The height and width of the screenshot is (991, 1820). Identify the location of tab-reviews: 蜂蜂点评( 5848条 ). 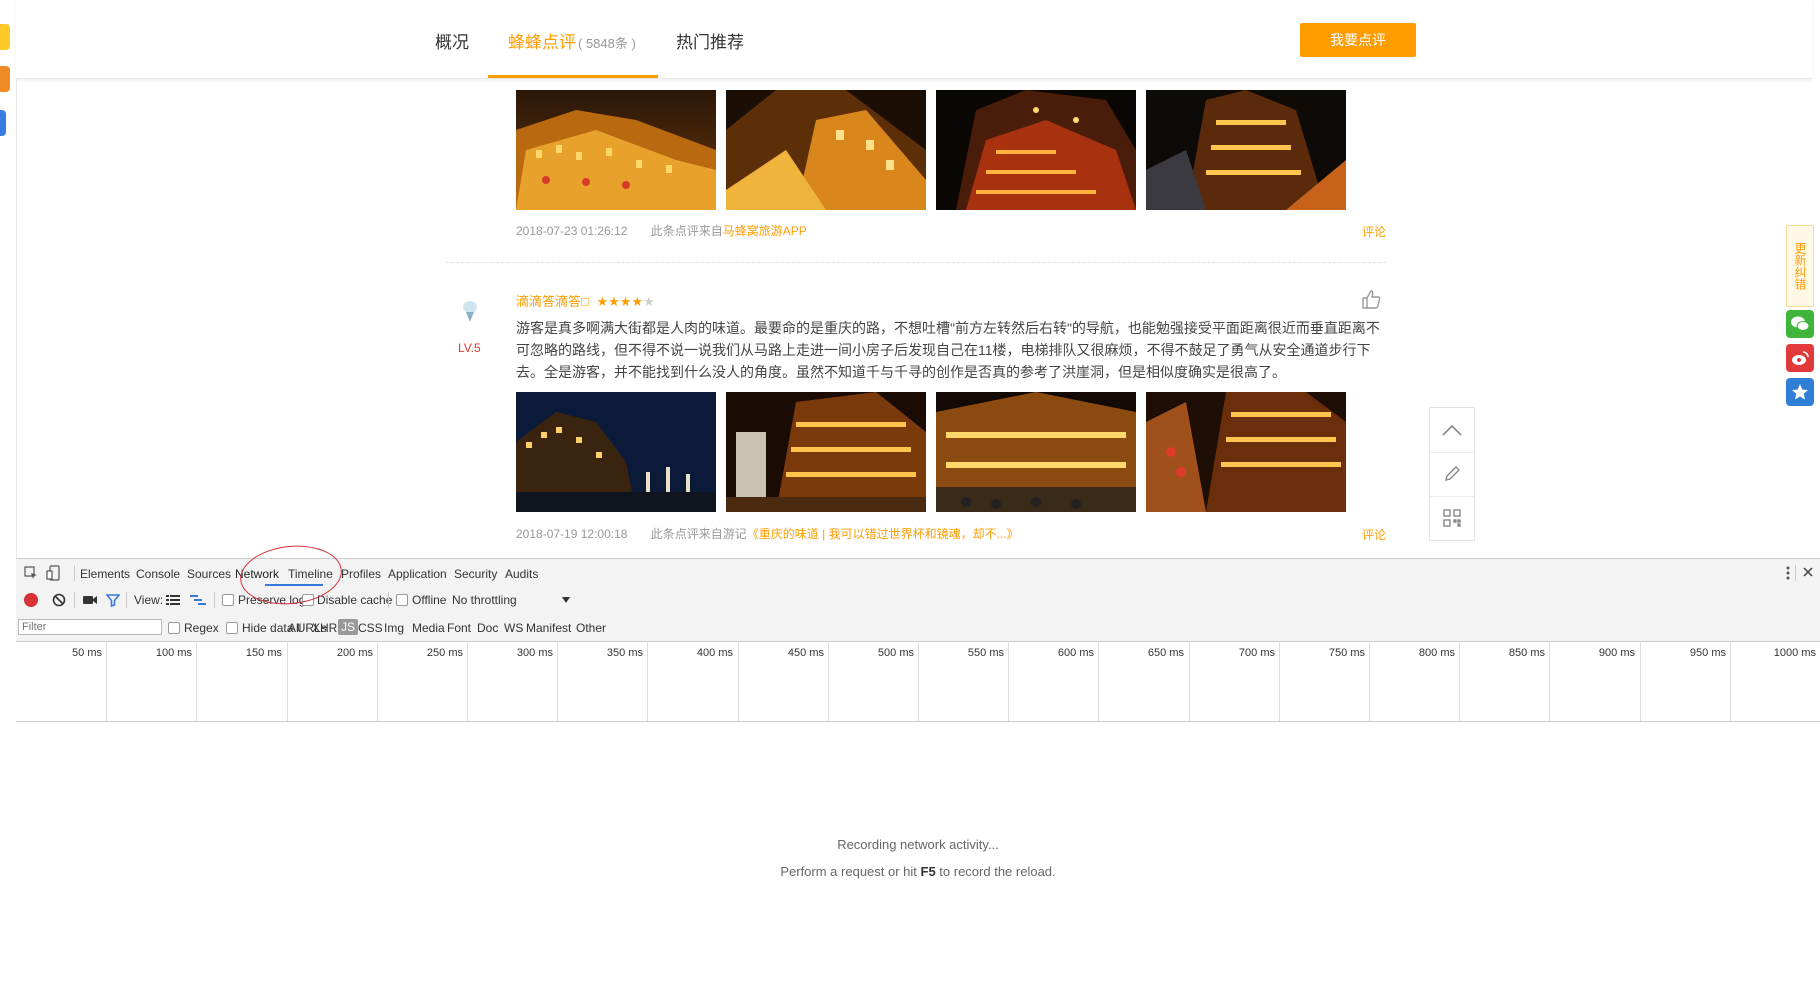
(572, 40).